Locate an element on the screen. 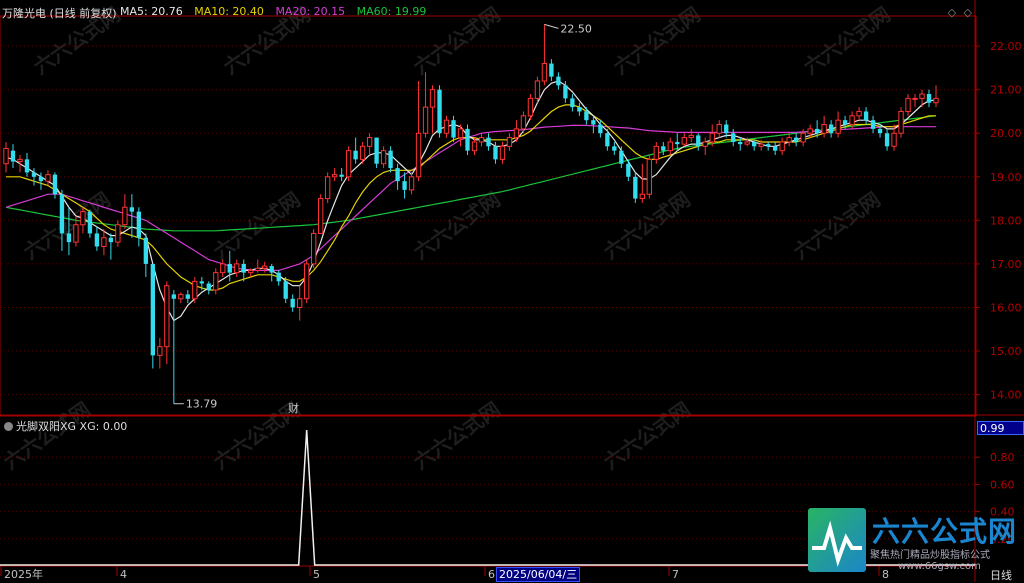  logo-title: 六六公式网 is located at coordinates (945, 531).